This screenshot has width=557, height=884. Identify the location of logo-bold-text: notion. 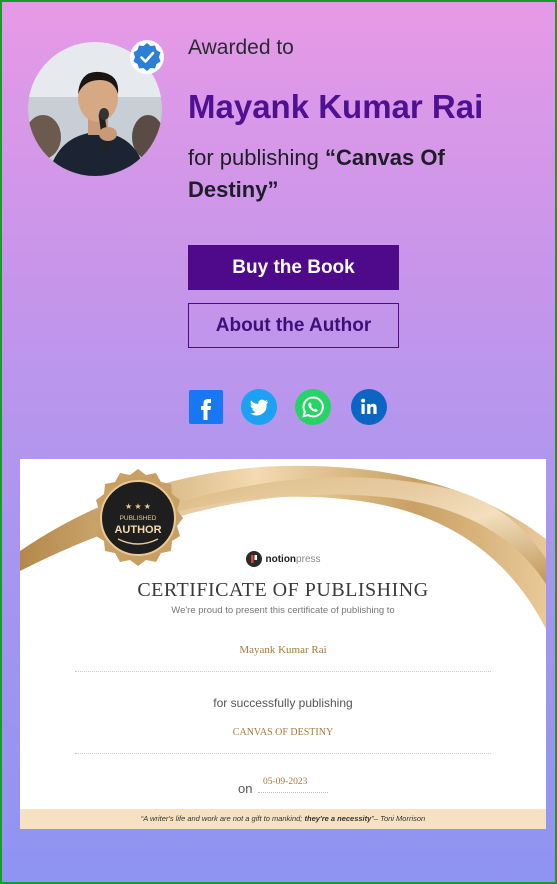
(281, 559).